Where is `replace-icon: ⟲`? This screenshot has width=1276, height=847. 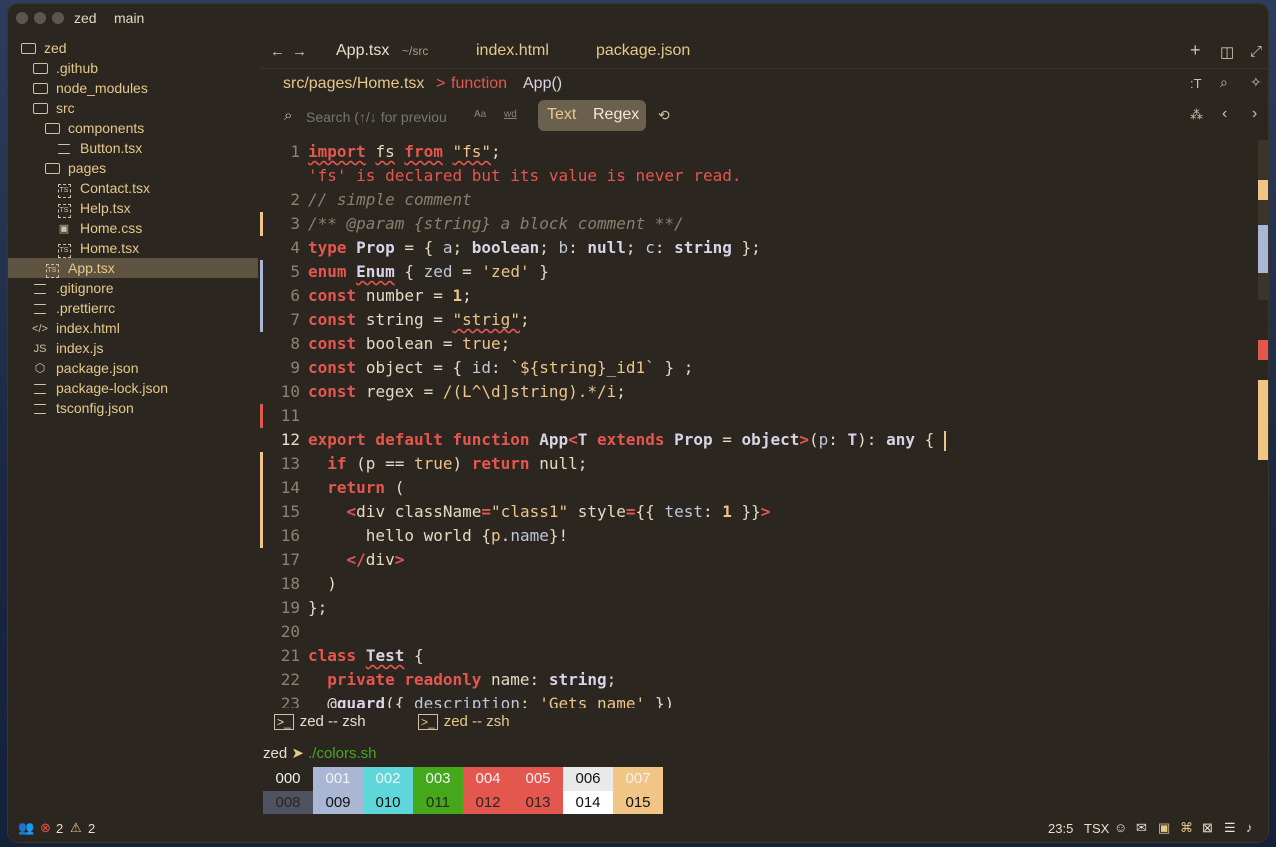
replace-icon: ⟲ is located at coordinates (664, 115).